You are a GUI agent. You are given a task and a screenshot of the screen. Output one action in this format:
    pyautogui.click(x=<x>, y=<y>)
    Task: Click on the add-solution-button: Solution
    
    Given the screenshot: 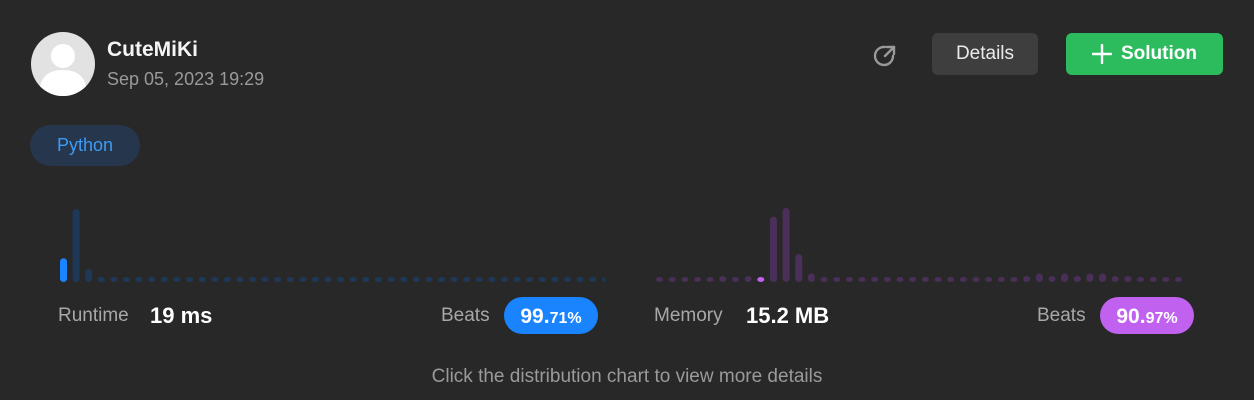 What is the action you would take?
    pyautogui.click(x=1144, y=54)
    